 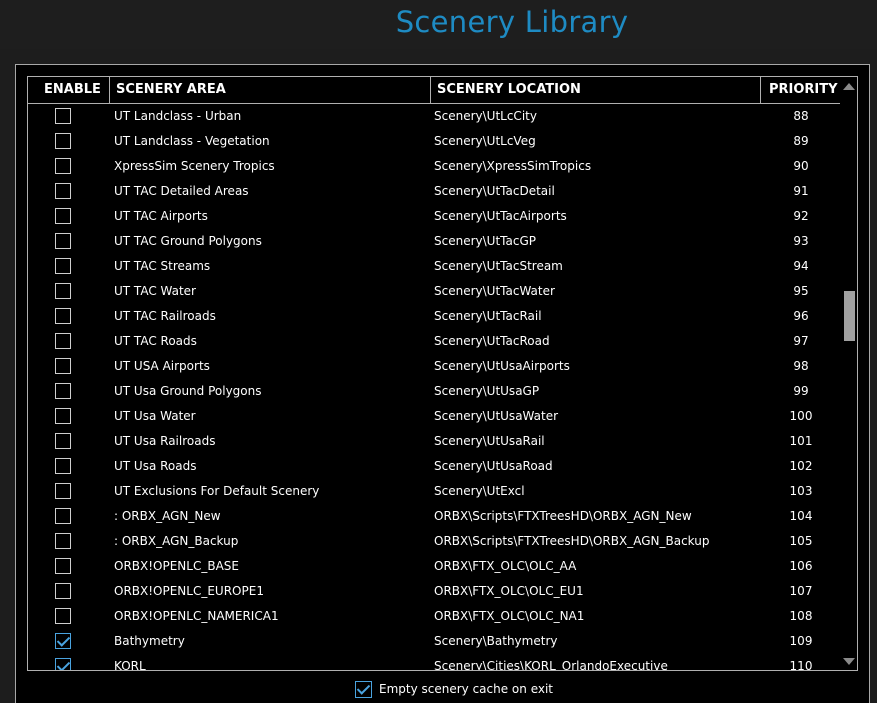 I want to click on table-row: UT Usa Ground Polygons Scenery\UtUsaGP 99, so click(x=434, y=391).